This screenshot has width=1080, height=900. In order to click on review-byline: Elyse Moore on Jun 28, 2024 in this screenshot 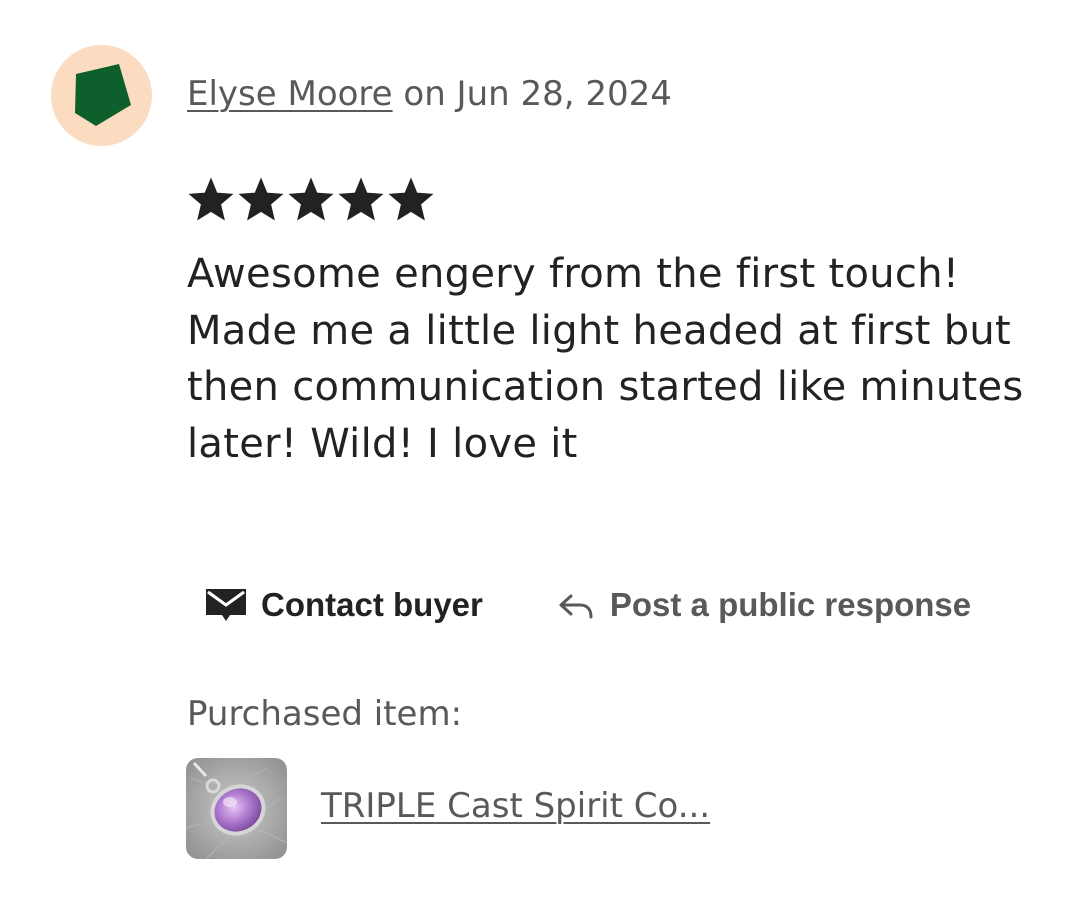, I will do `click(429, 94)`.